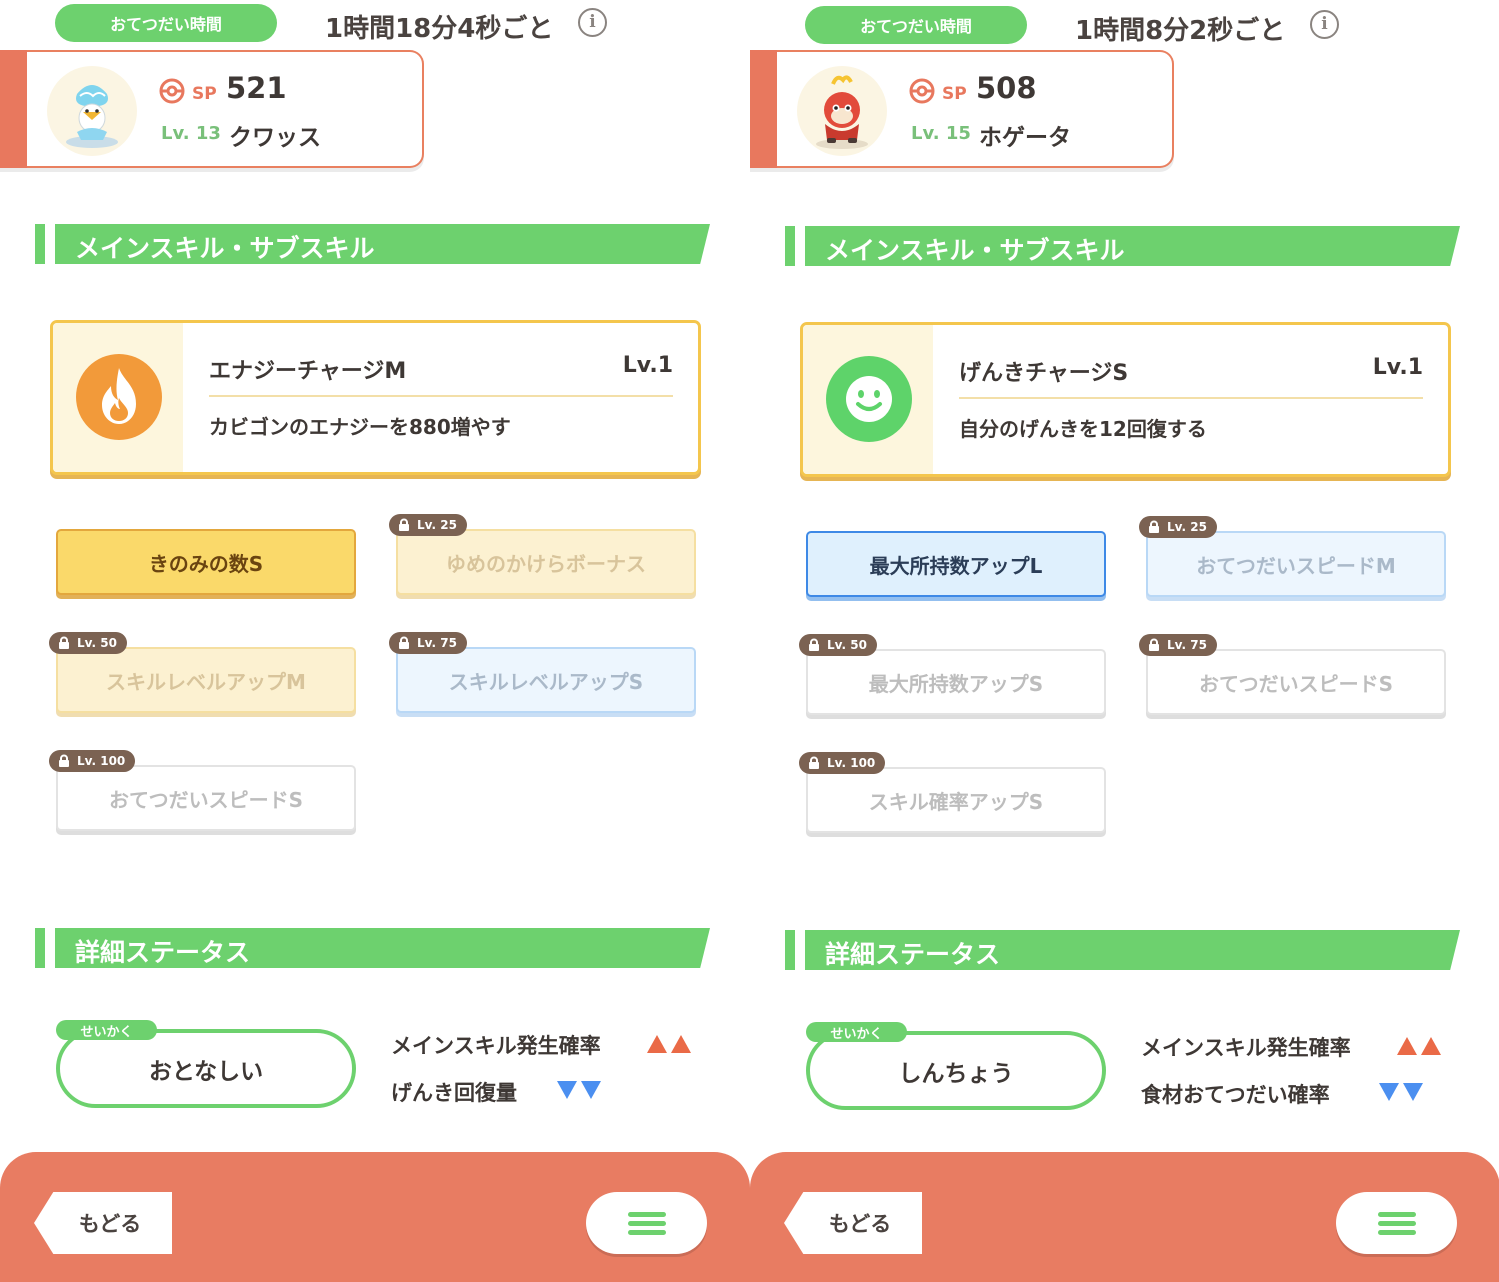  I want to click on sub-skill-4: スキルレベルアップS, so click(546, 680).